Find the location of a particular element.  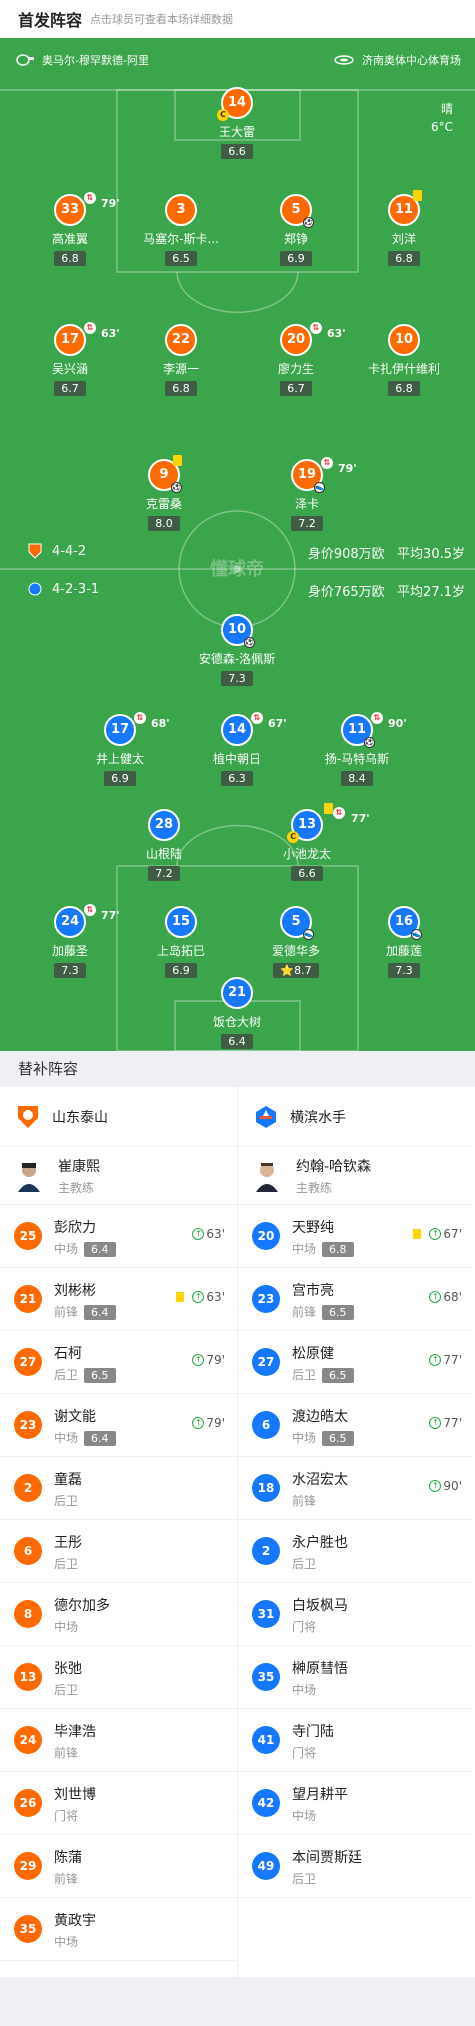

home-player: 19 ⇅ 79' 👟 泽卡 7.2 is located at coordinates (307, 494).